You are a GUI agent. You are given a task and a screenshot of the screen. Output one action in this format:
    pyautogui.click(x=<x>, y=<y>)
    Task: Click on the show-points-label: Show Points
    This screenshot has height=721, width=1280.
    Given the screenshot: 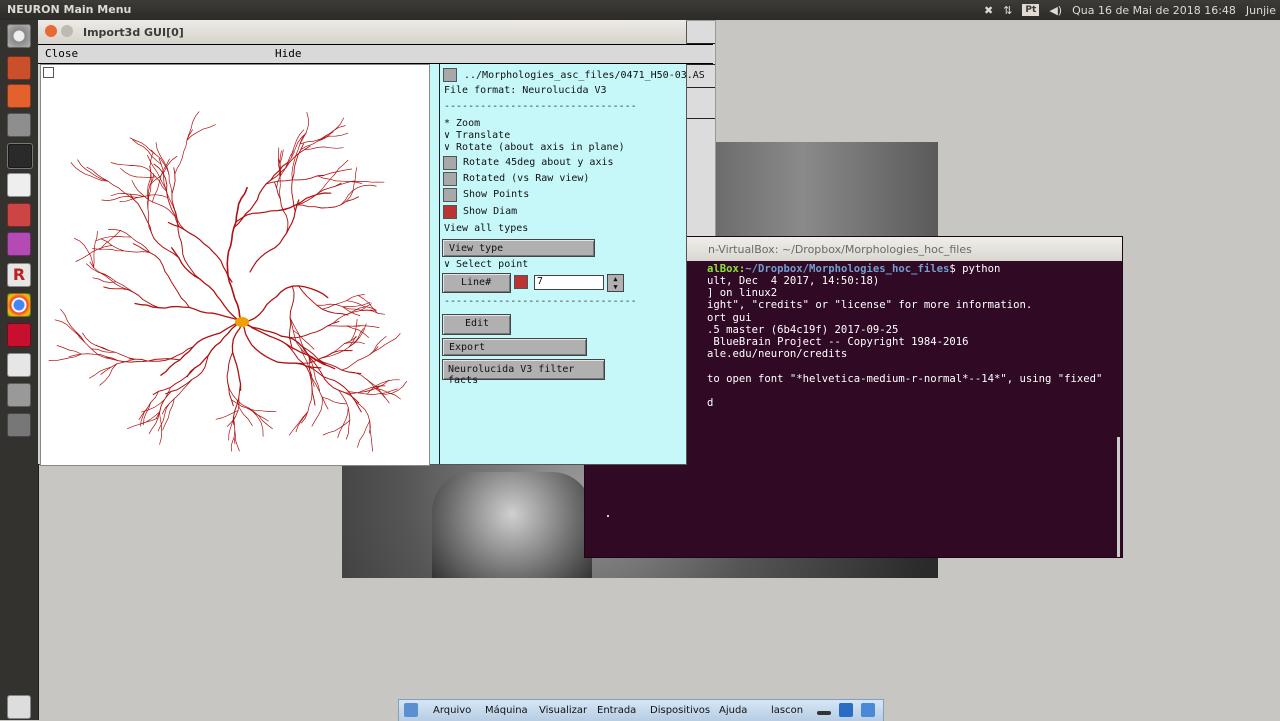 What is the action you would take?
    pyautogui.click(x=496, y=194)
    